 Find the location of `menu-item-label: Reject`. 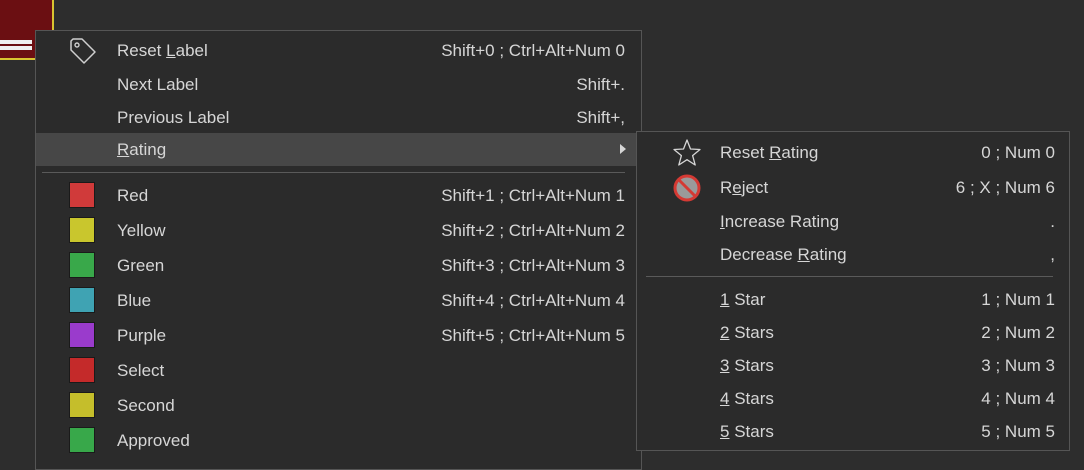

menu-item-label: Reject is located at coordinates (744, 187).